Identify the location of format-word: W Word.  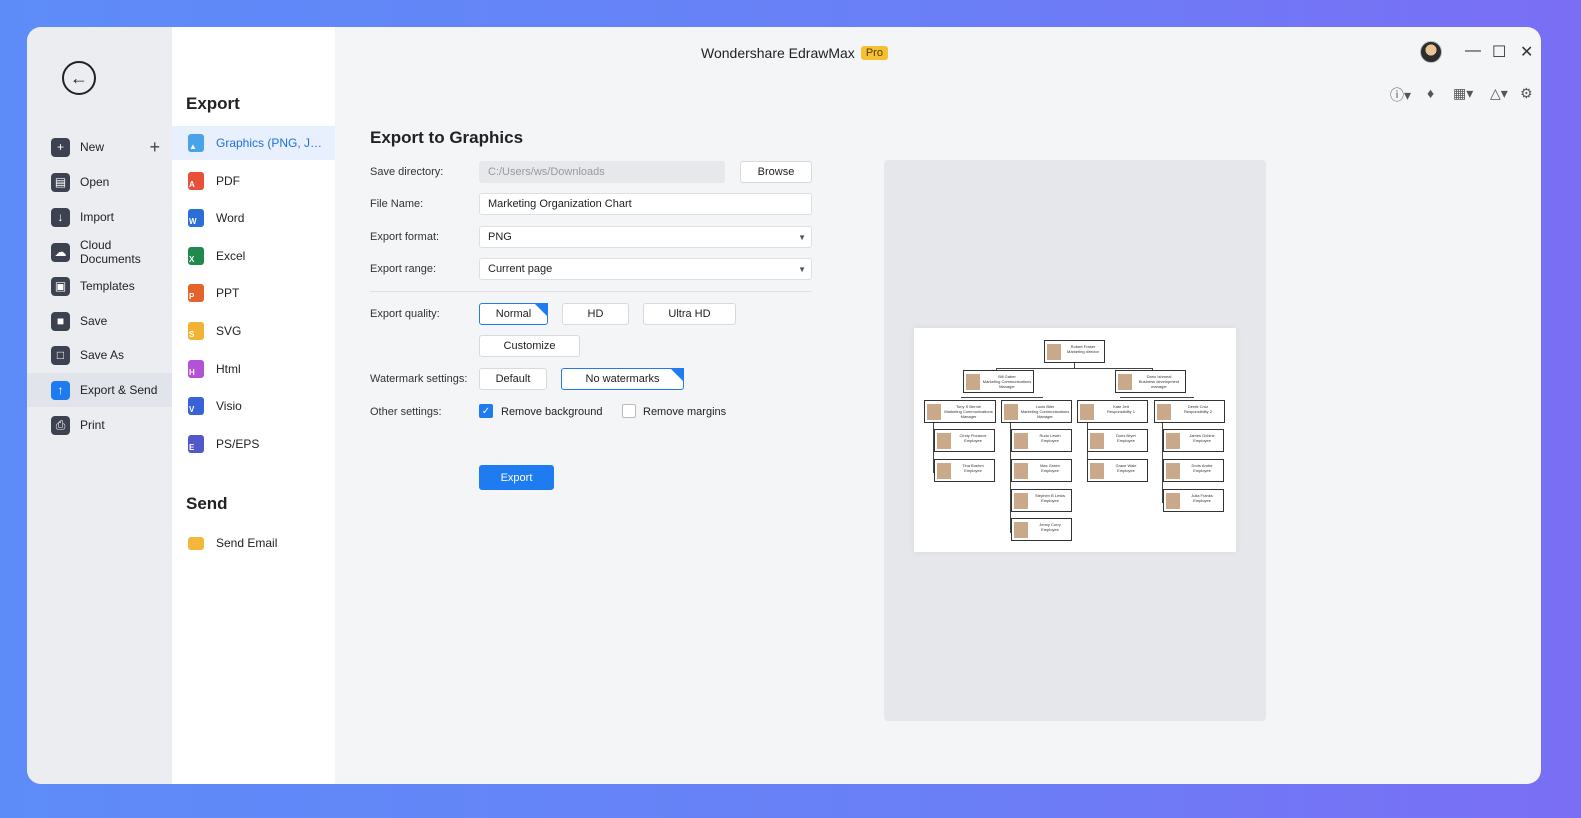
(253, 218).